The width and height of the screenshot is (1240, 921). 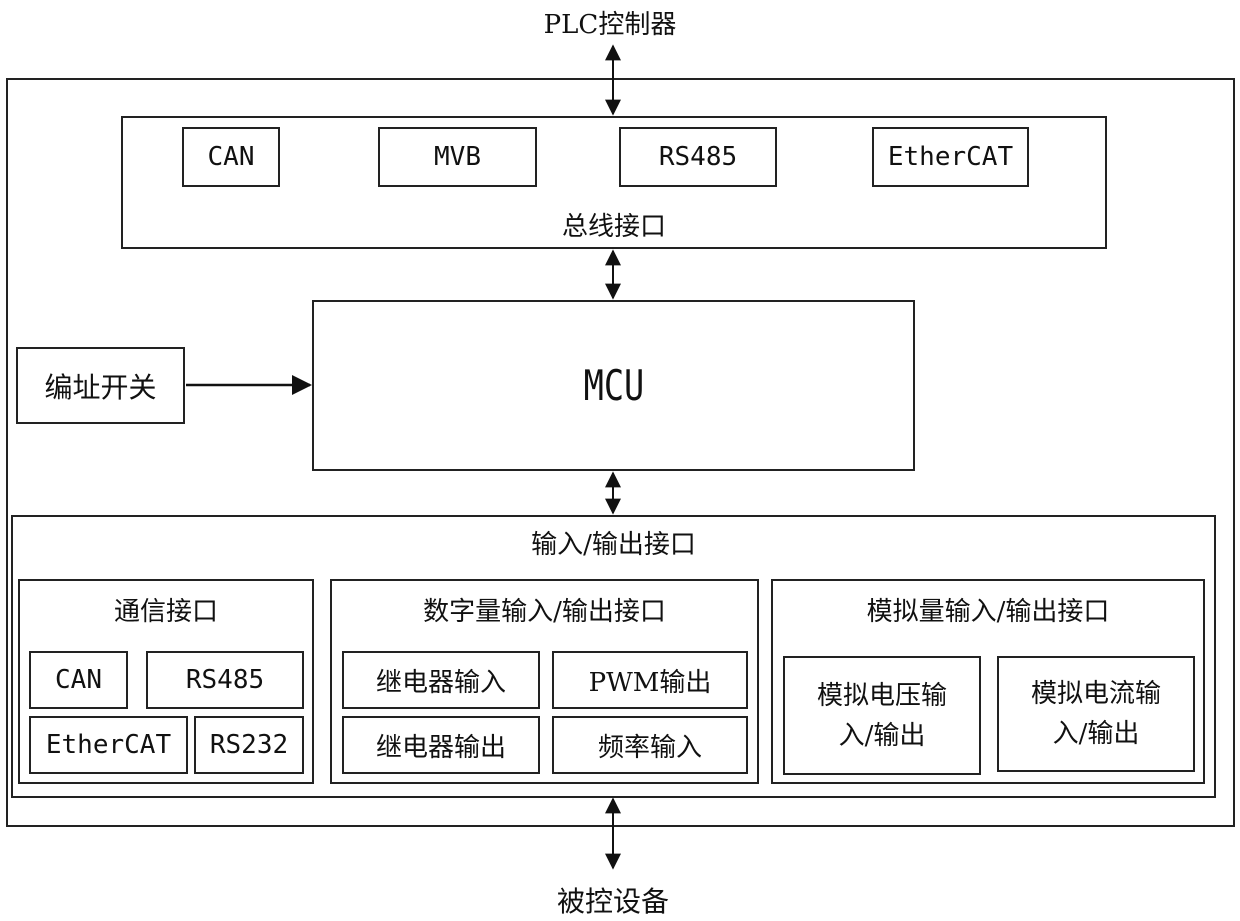 I want to click on mcu-box: MCU, so click(x=613, y=385).